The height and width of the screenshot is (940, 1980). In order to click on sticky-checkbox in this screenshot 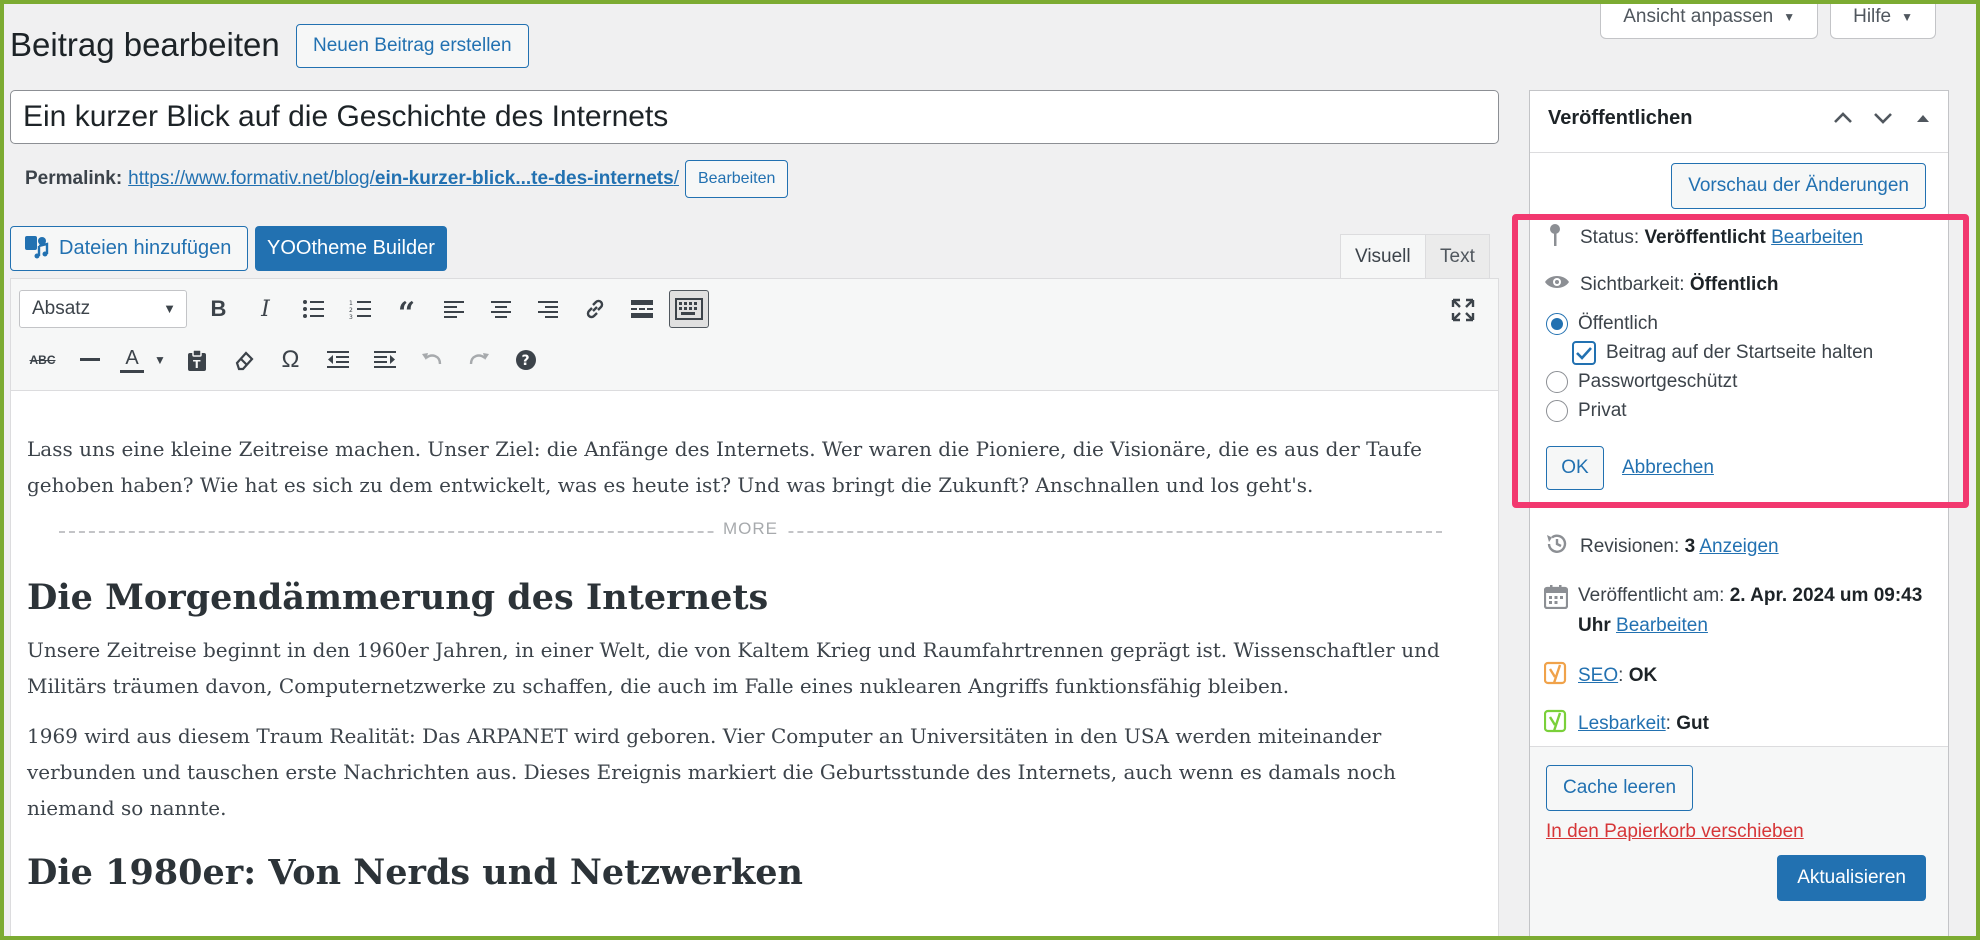, I will do `click(1584, 353)`.